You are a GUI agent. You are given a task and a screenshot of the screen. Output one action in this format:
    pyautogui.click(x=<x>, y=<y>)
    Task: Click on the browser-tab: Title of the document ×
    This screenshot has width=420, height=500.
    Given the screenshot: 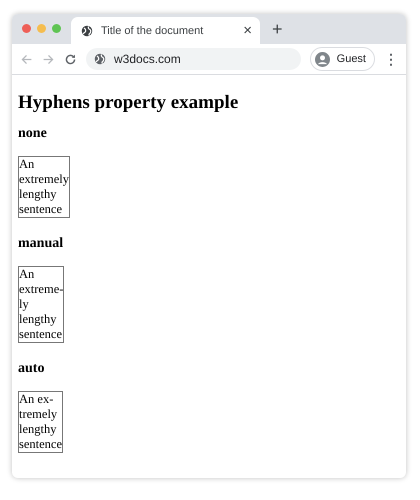 What is the action you would take?
    pyautogui.click(x=165, y=30)
    